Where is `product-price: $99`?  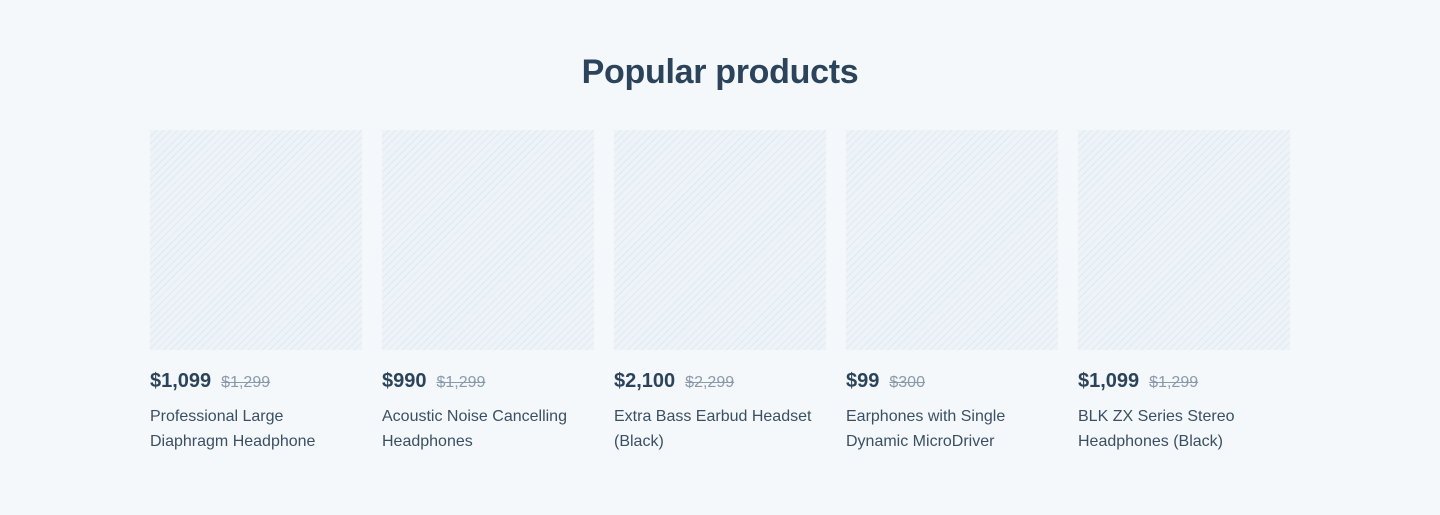
product-price: $99 is located at coordinates (863, 381).